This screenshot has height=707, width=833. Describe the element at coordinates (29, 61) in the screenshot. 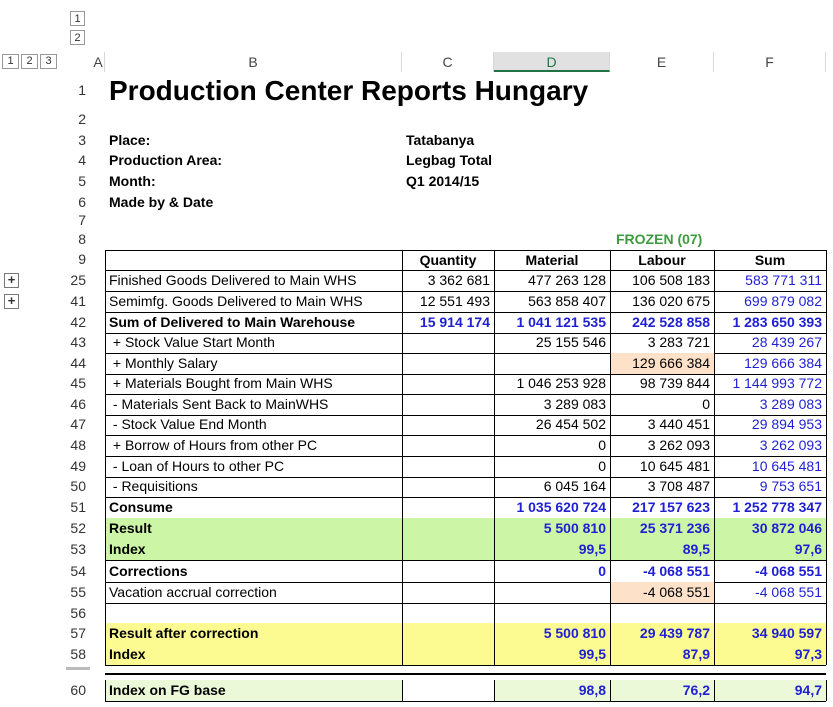

I see `outline-col-level-2-button: 2` at that location.